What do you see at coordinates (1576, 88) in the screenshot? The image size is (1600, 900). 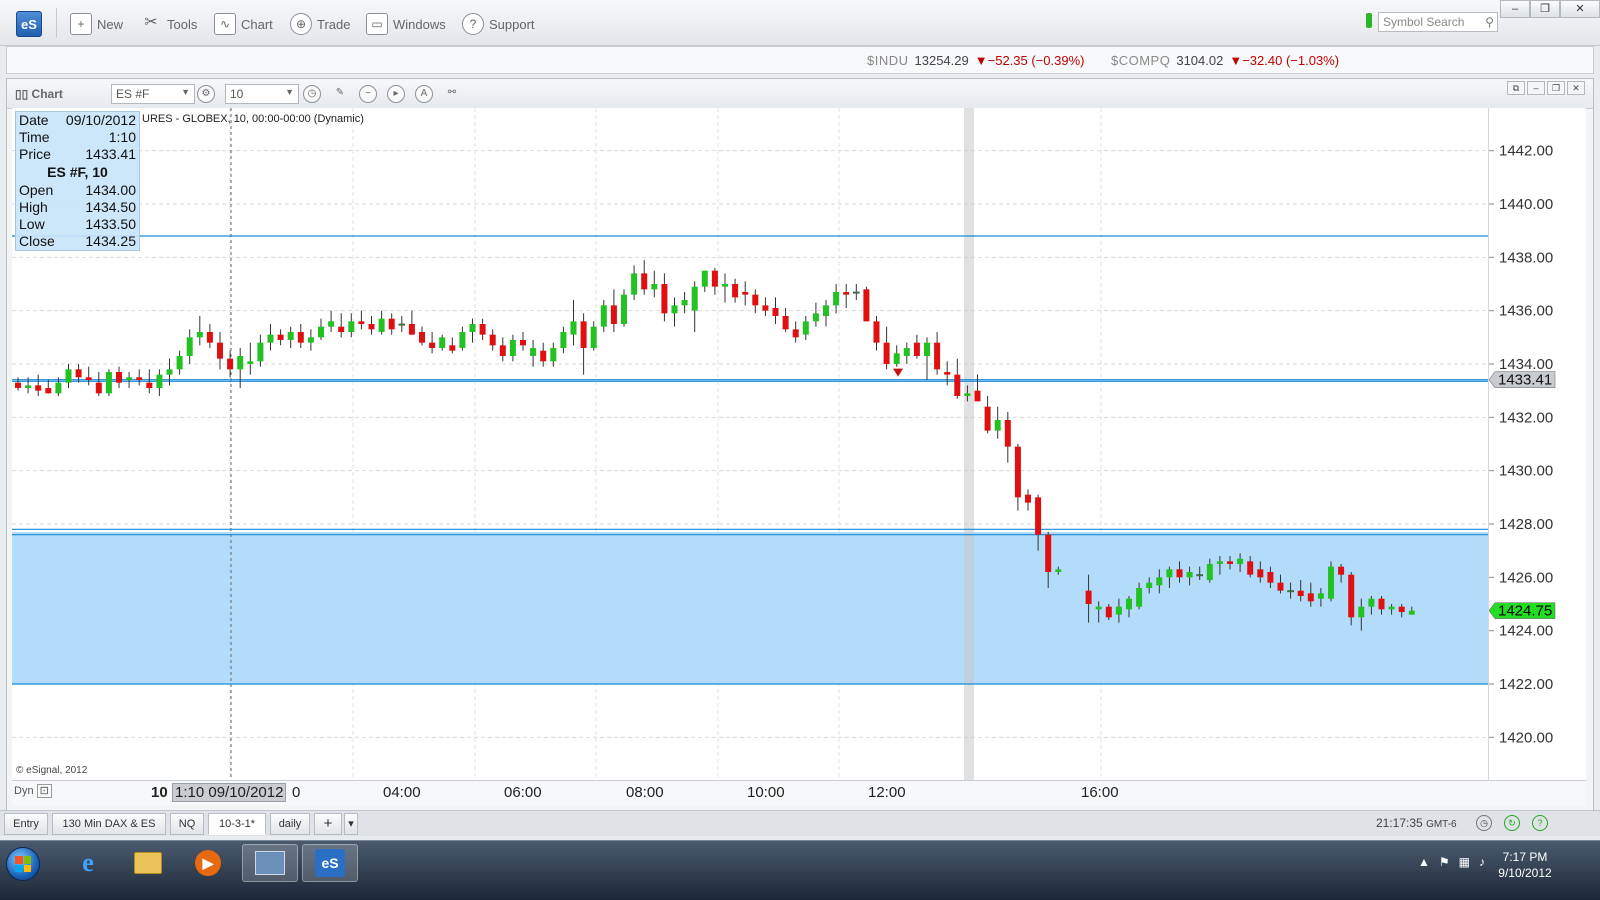 I see `chart-close-button: ✕` at bounding box center [1576, 88].